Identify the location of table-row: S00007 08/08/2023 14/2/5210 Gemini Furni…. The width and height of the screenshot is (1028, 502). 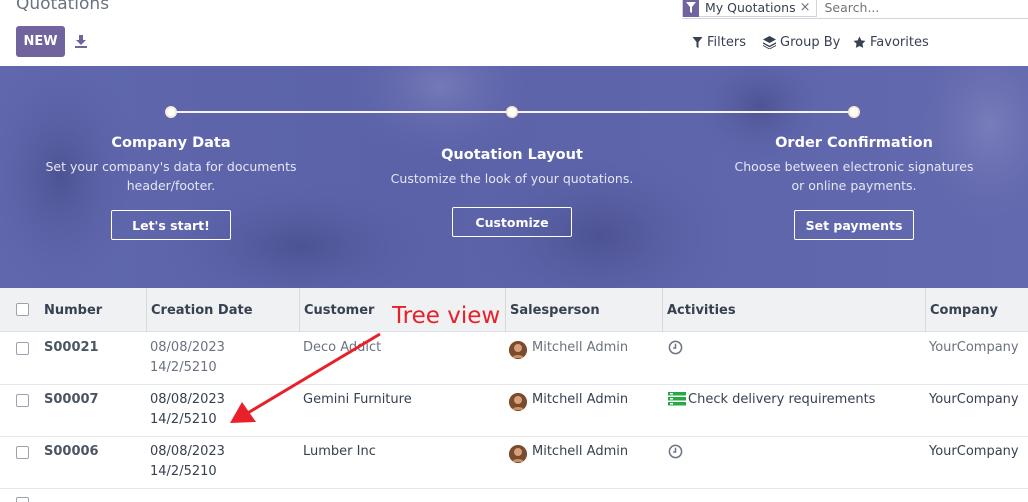
(514, 411).